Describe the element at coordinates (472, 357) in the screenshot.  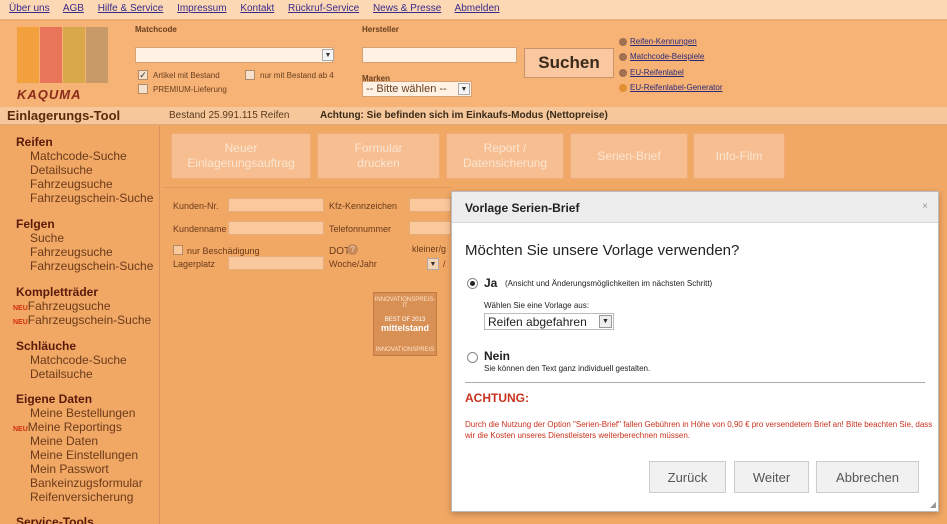
I see `radio-nein` at that location.